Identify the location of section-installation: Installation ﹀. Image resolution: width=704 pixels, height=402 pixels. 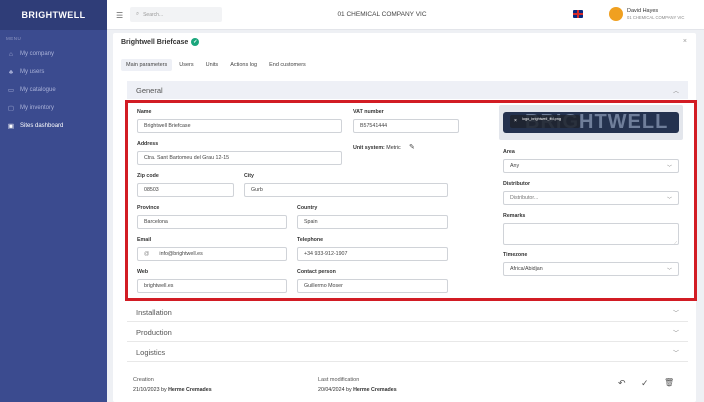
(407, 313).